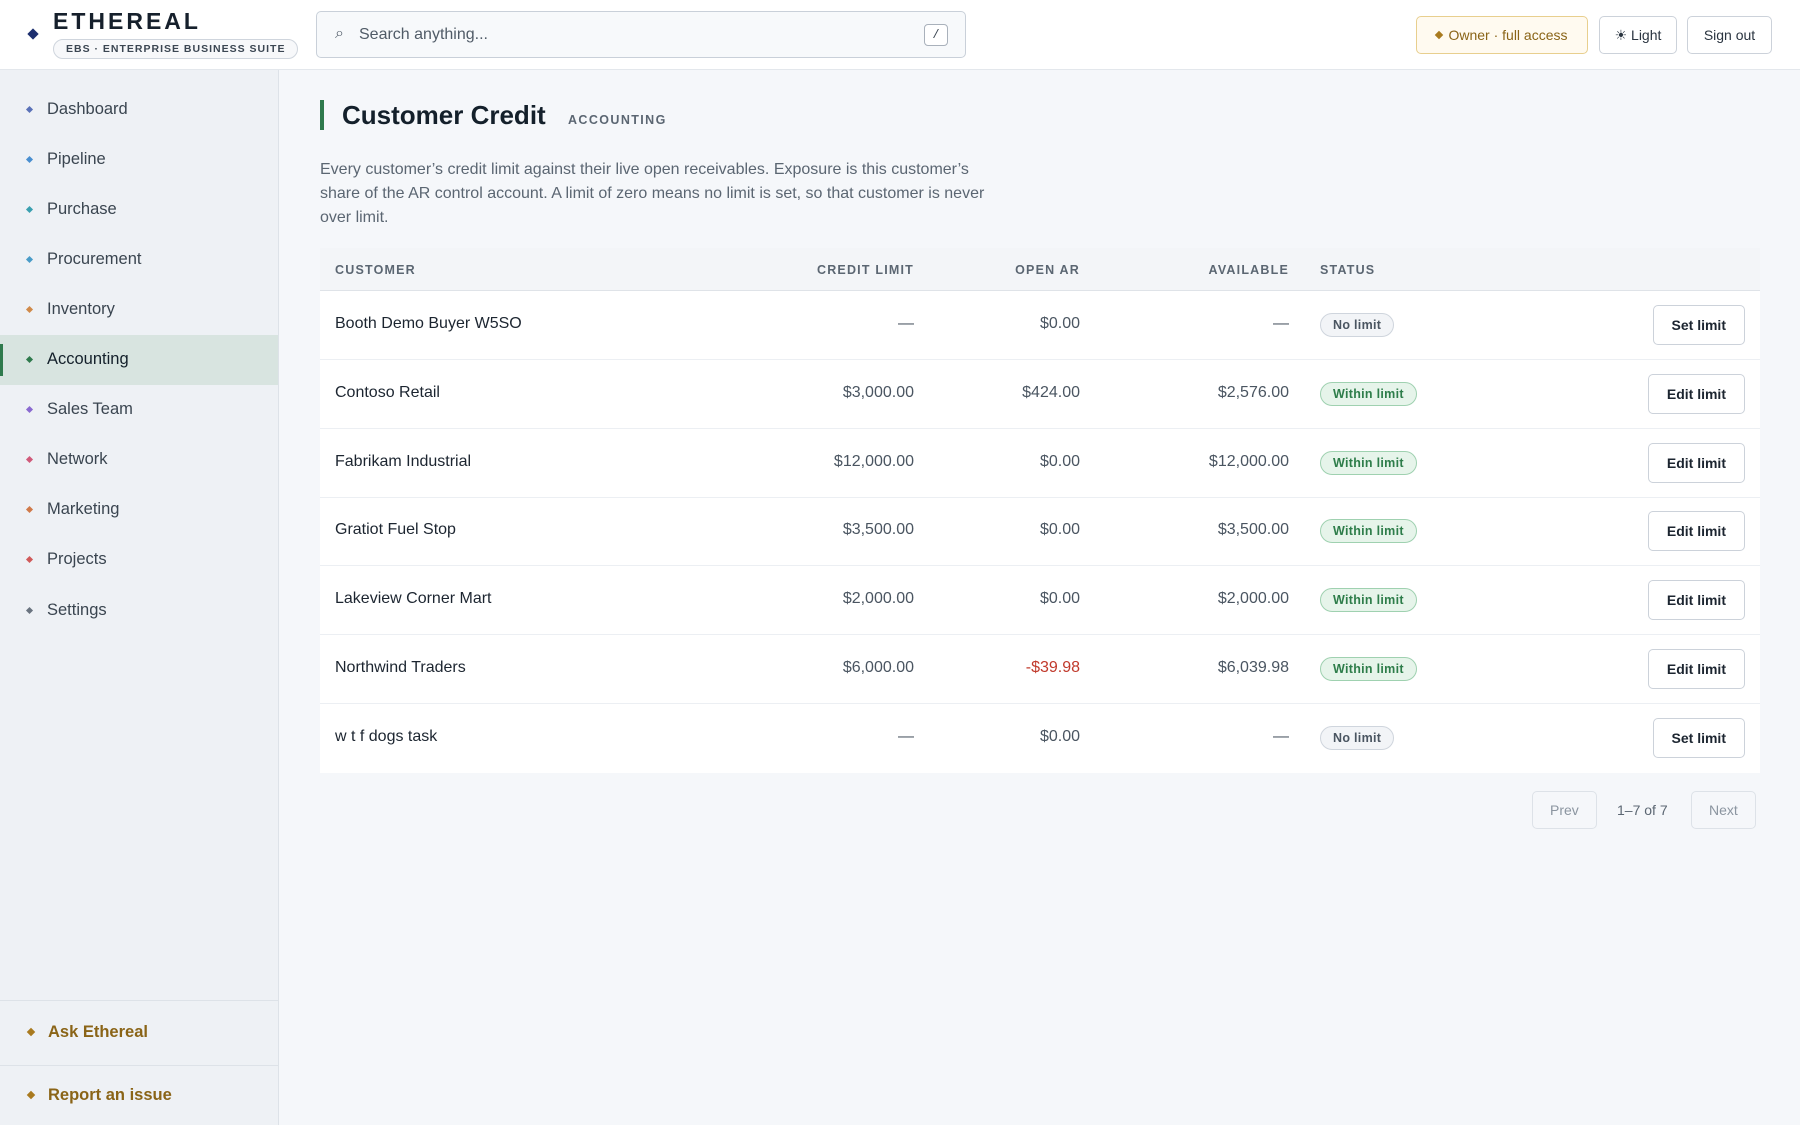 Image resolution: width=1800 pixels, height=1125 pixels. I want to click on credit-limit-cell: $2,000.00, so click(878, 599).